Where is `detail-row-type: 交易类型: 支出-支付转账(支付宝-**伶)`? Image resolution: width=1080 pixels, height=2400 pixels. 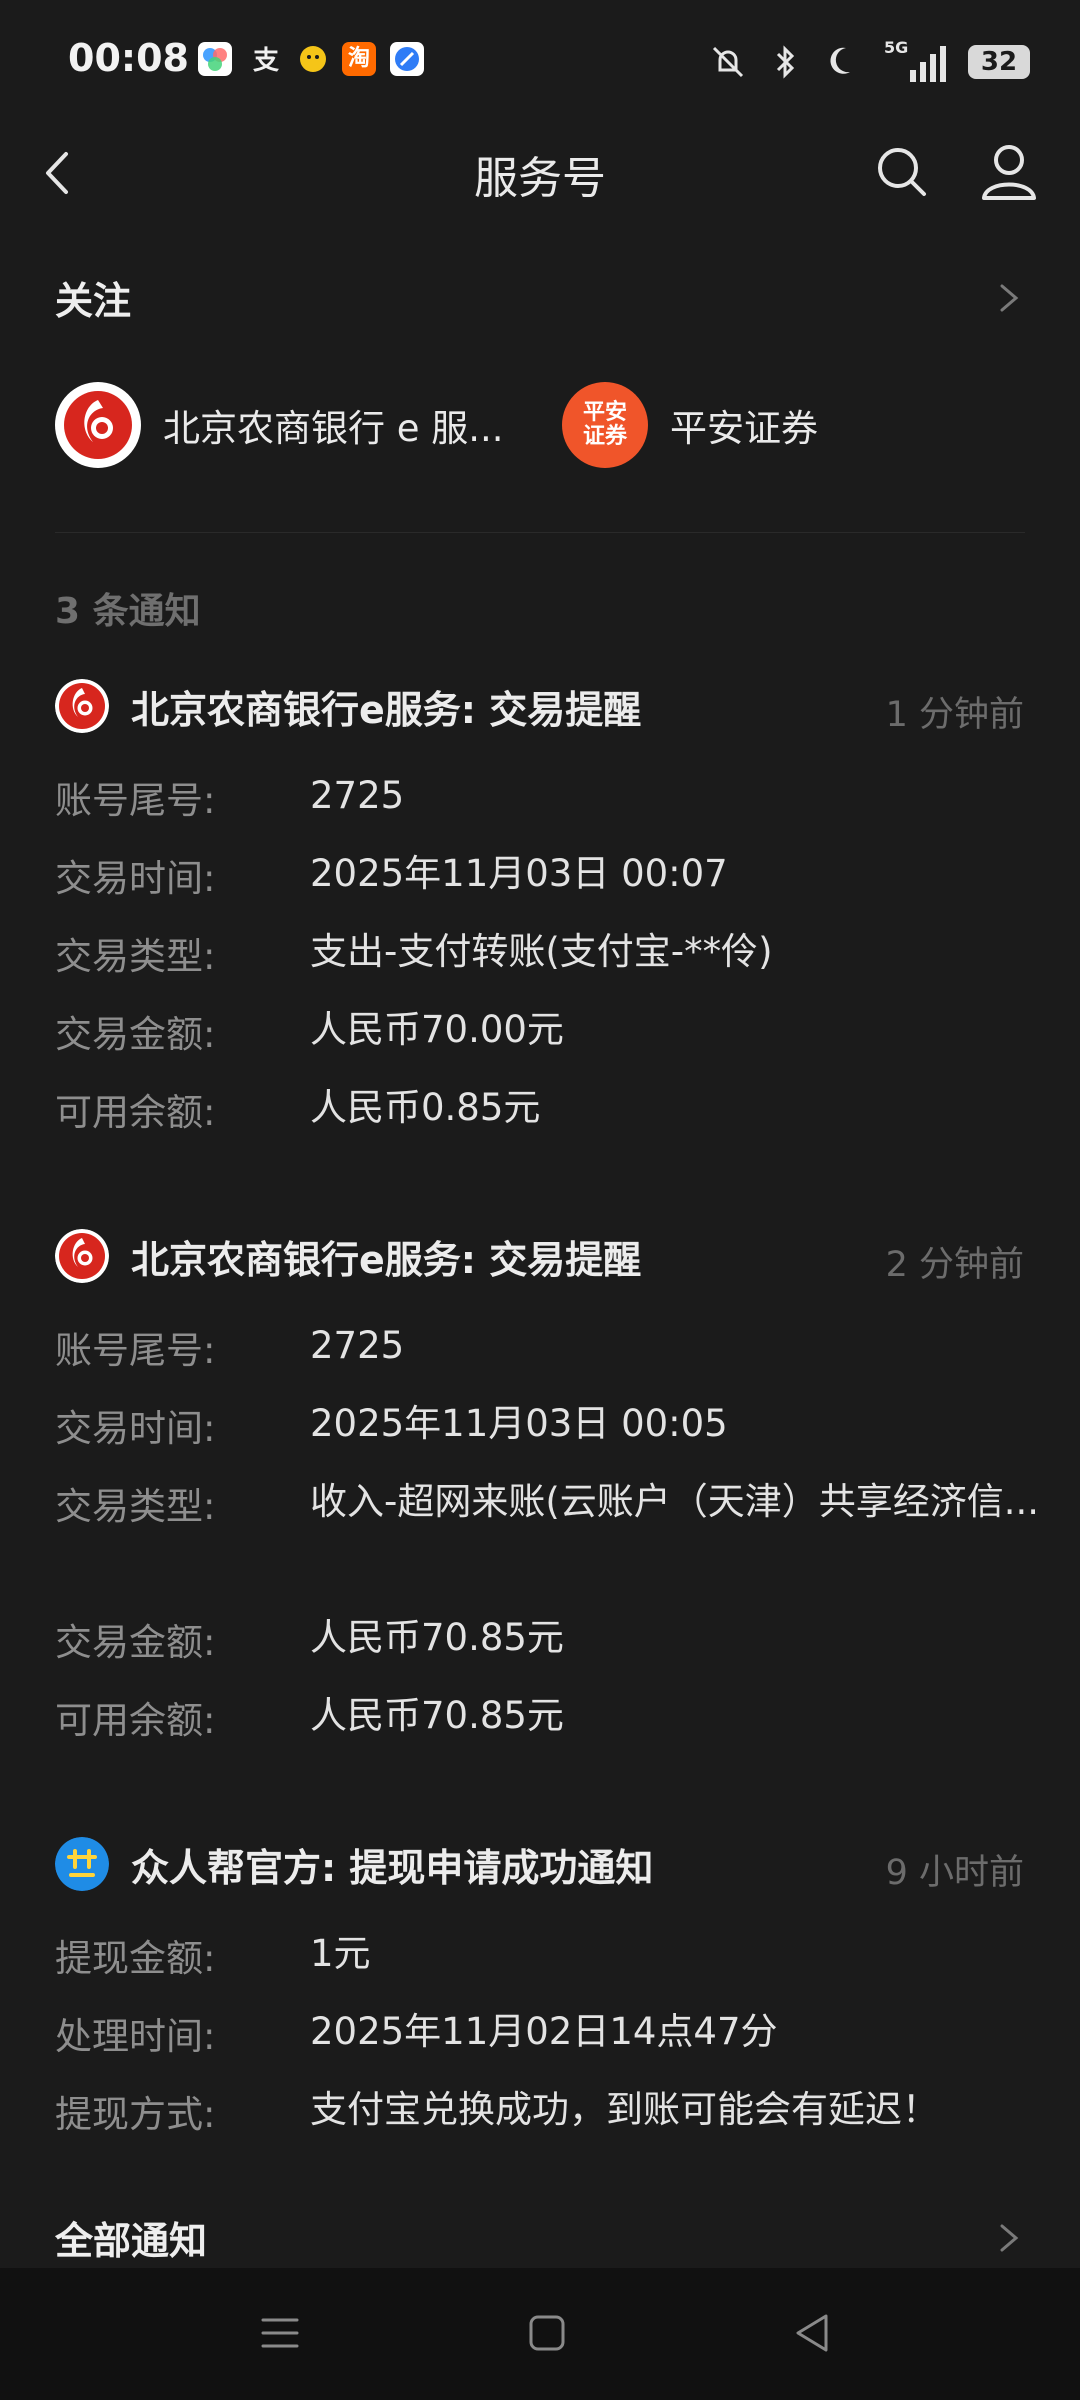
detail-row-type: 交易类型: 支出-支付转账(支付宝-**伶) is located at coordinates (567, 953).